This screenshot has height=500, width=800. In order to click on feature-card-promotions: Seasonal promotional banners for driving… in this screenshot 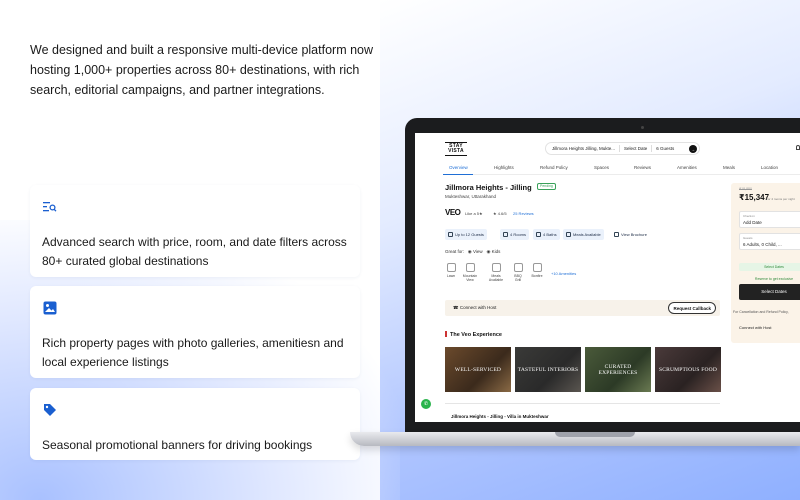, I will do `click(195, 424)`.